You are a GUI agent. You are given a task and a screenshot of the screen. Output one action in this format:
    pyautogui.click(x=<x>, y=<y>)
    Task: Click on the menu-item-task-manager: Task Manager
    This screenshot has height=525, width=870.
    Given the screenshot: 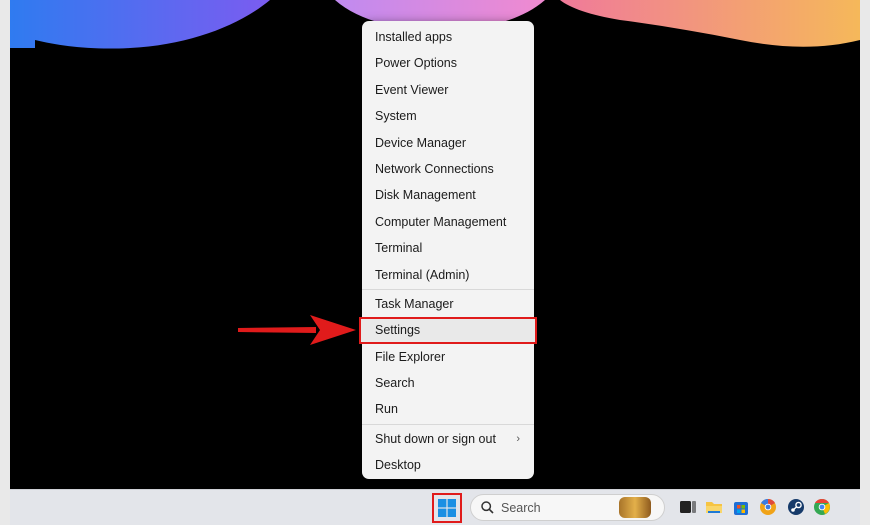 What is the action you would take?
    pyautogui.click(x=448, y=304)
    